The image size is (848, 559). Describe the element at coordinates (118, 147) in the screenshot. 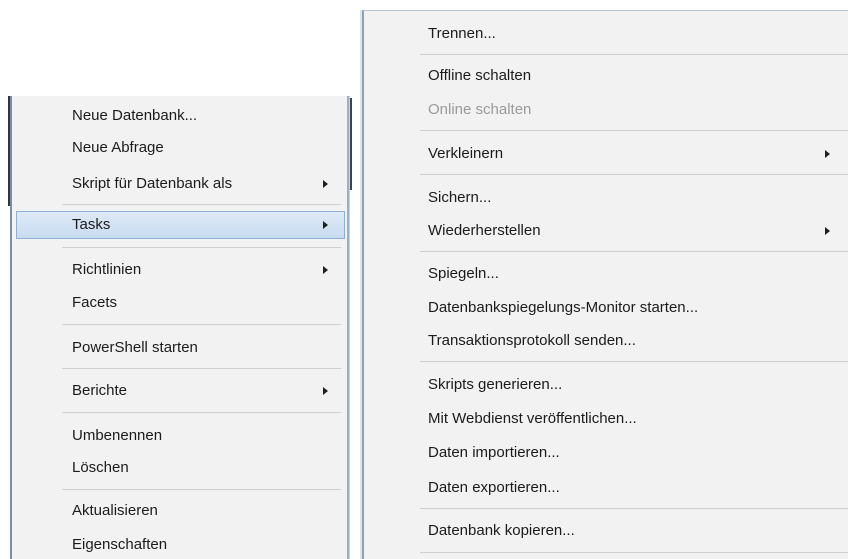

I see `menu-item-label: Neue Abfrage` at that location.